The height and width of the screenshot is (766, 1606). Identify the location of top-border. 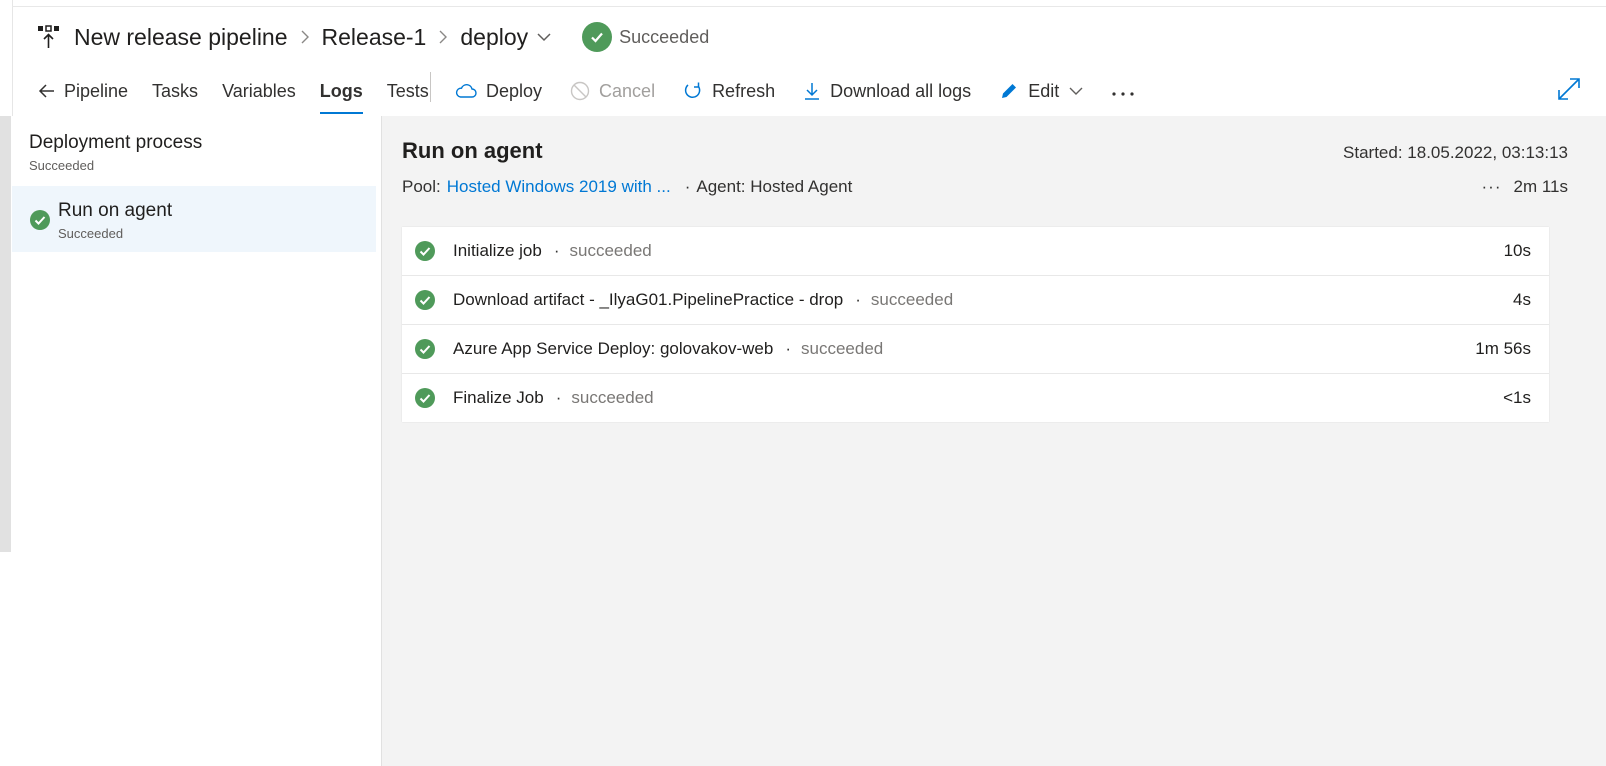
(809, 3).